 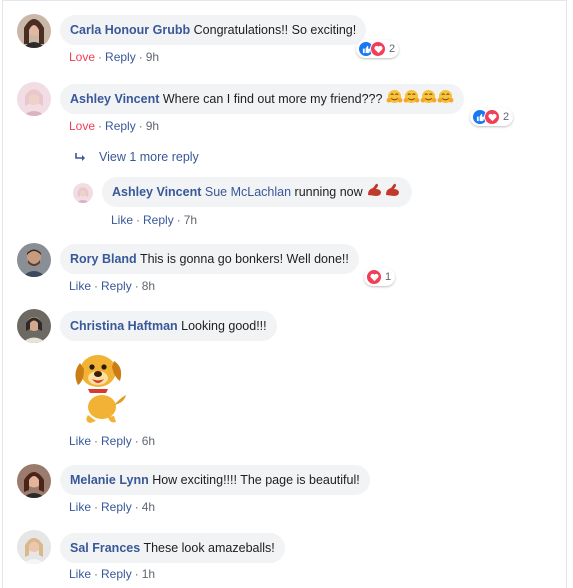 What do you see at coordinates (256, 480) in the screenshot?
I see `comment-text: How exciting!!!! The page is beautiful!` at bounding box center [256, 480].